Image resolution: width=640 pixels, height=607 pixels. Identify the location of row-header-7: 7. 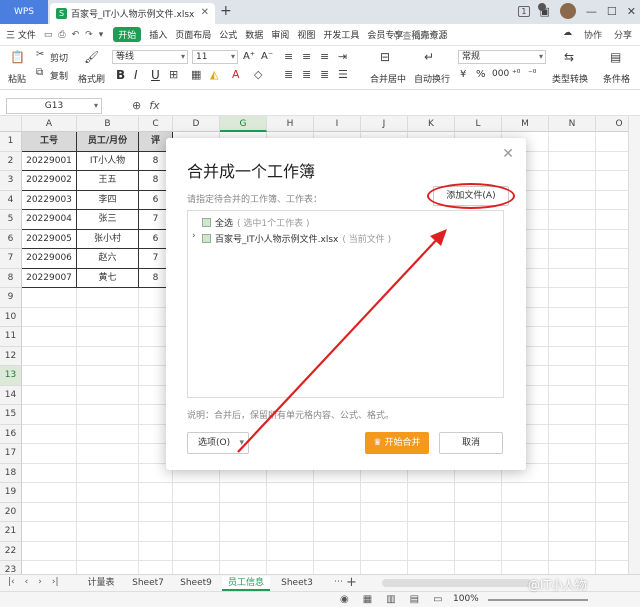
(11, 259).